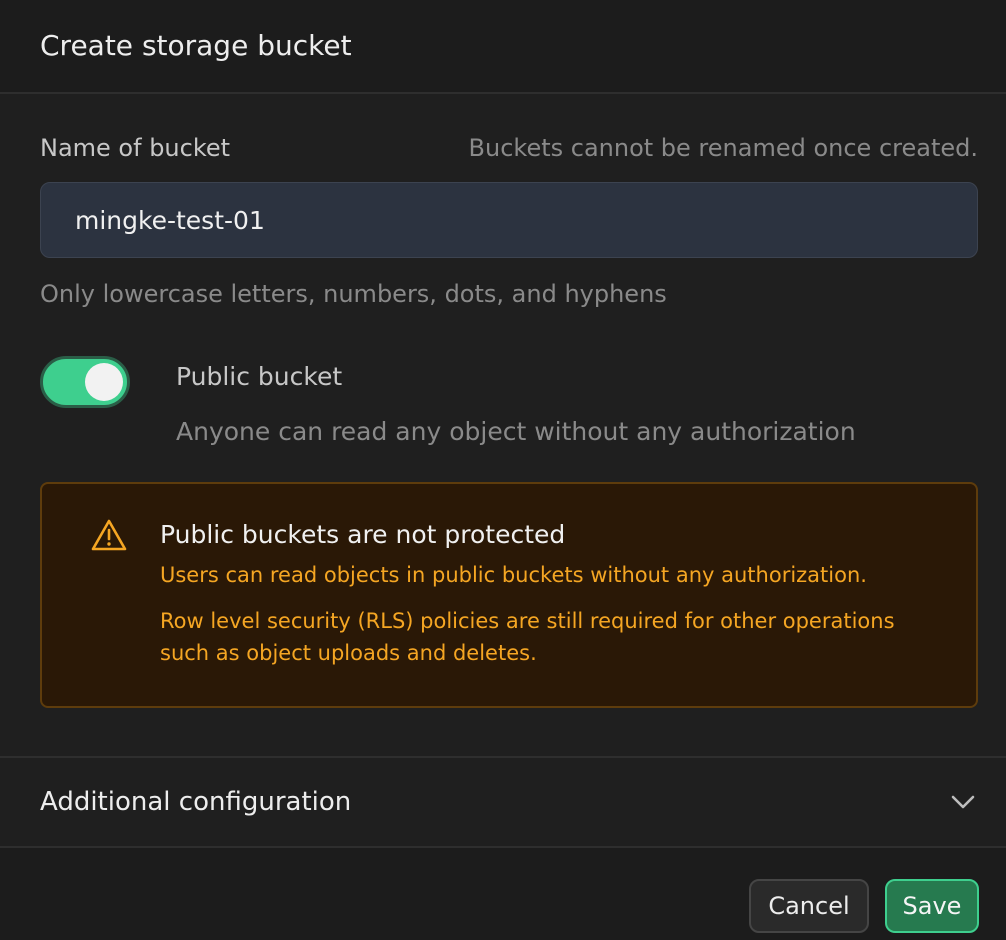  I want to click on chevron-down-icon, so click(963, 802).